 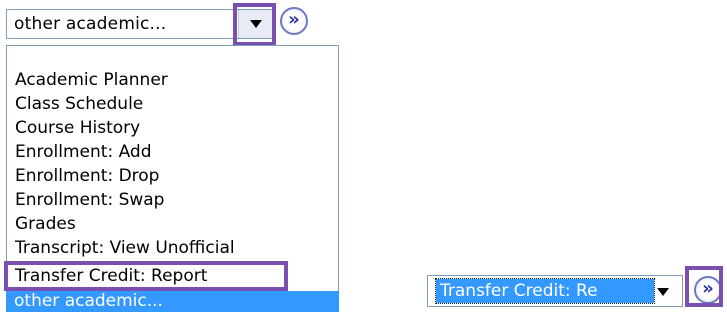 What do you see at coordinates (83, 152) in the screenshot?
I see `list-item-enrollment-add: Enrollment: Add` at bounding box center [83, 152].